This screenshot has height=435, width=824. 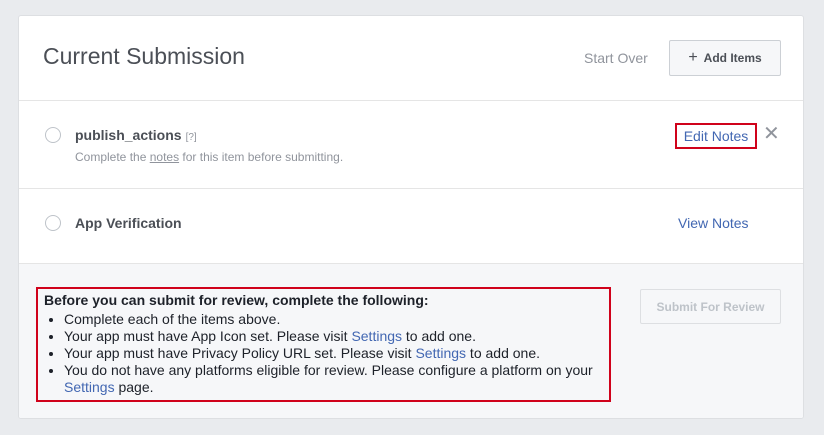 What do you see at coordinates (172, 319) in the screenshot?
I see `requirement-text: Complete each of the items above.` at bounding box center [172, 319].